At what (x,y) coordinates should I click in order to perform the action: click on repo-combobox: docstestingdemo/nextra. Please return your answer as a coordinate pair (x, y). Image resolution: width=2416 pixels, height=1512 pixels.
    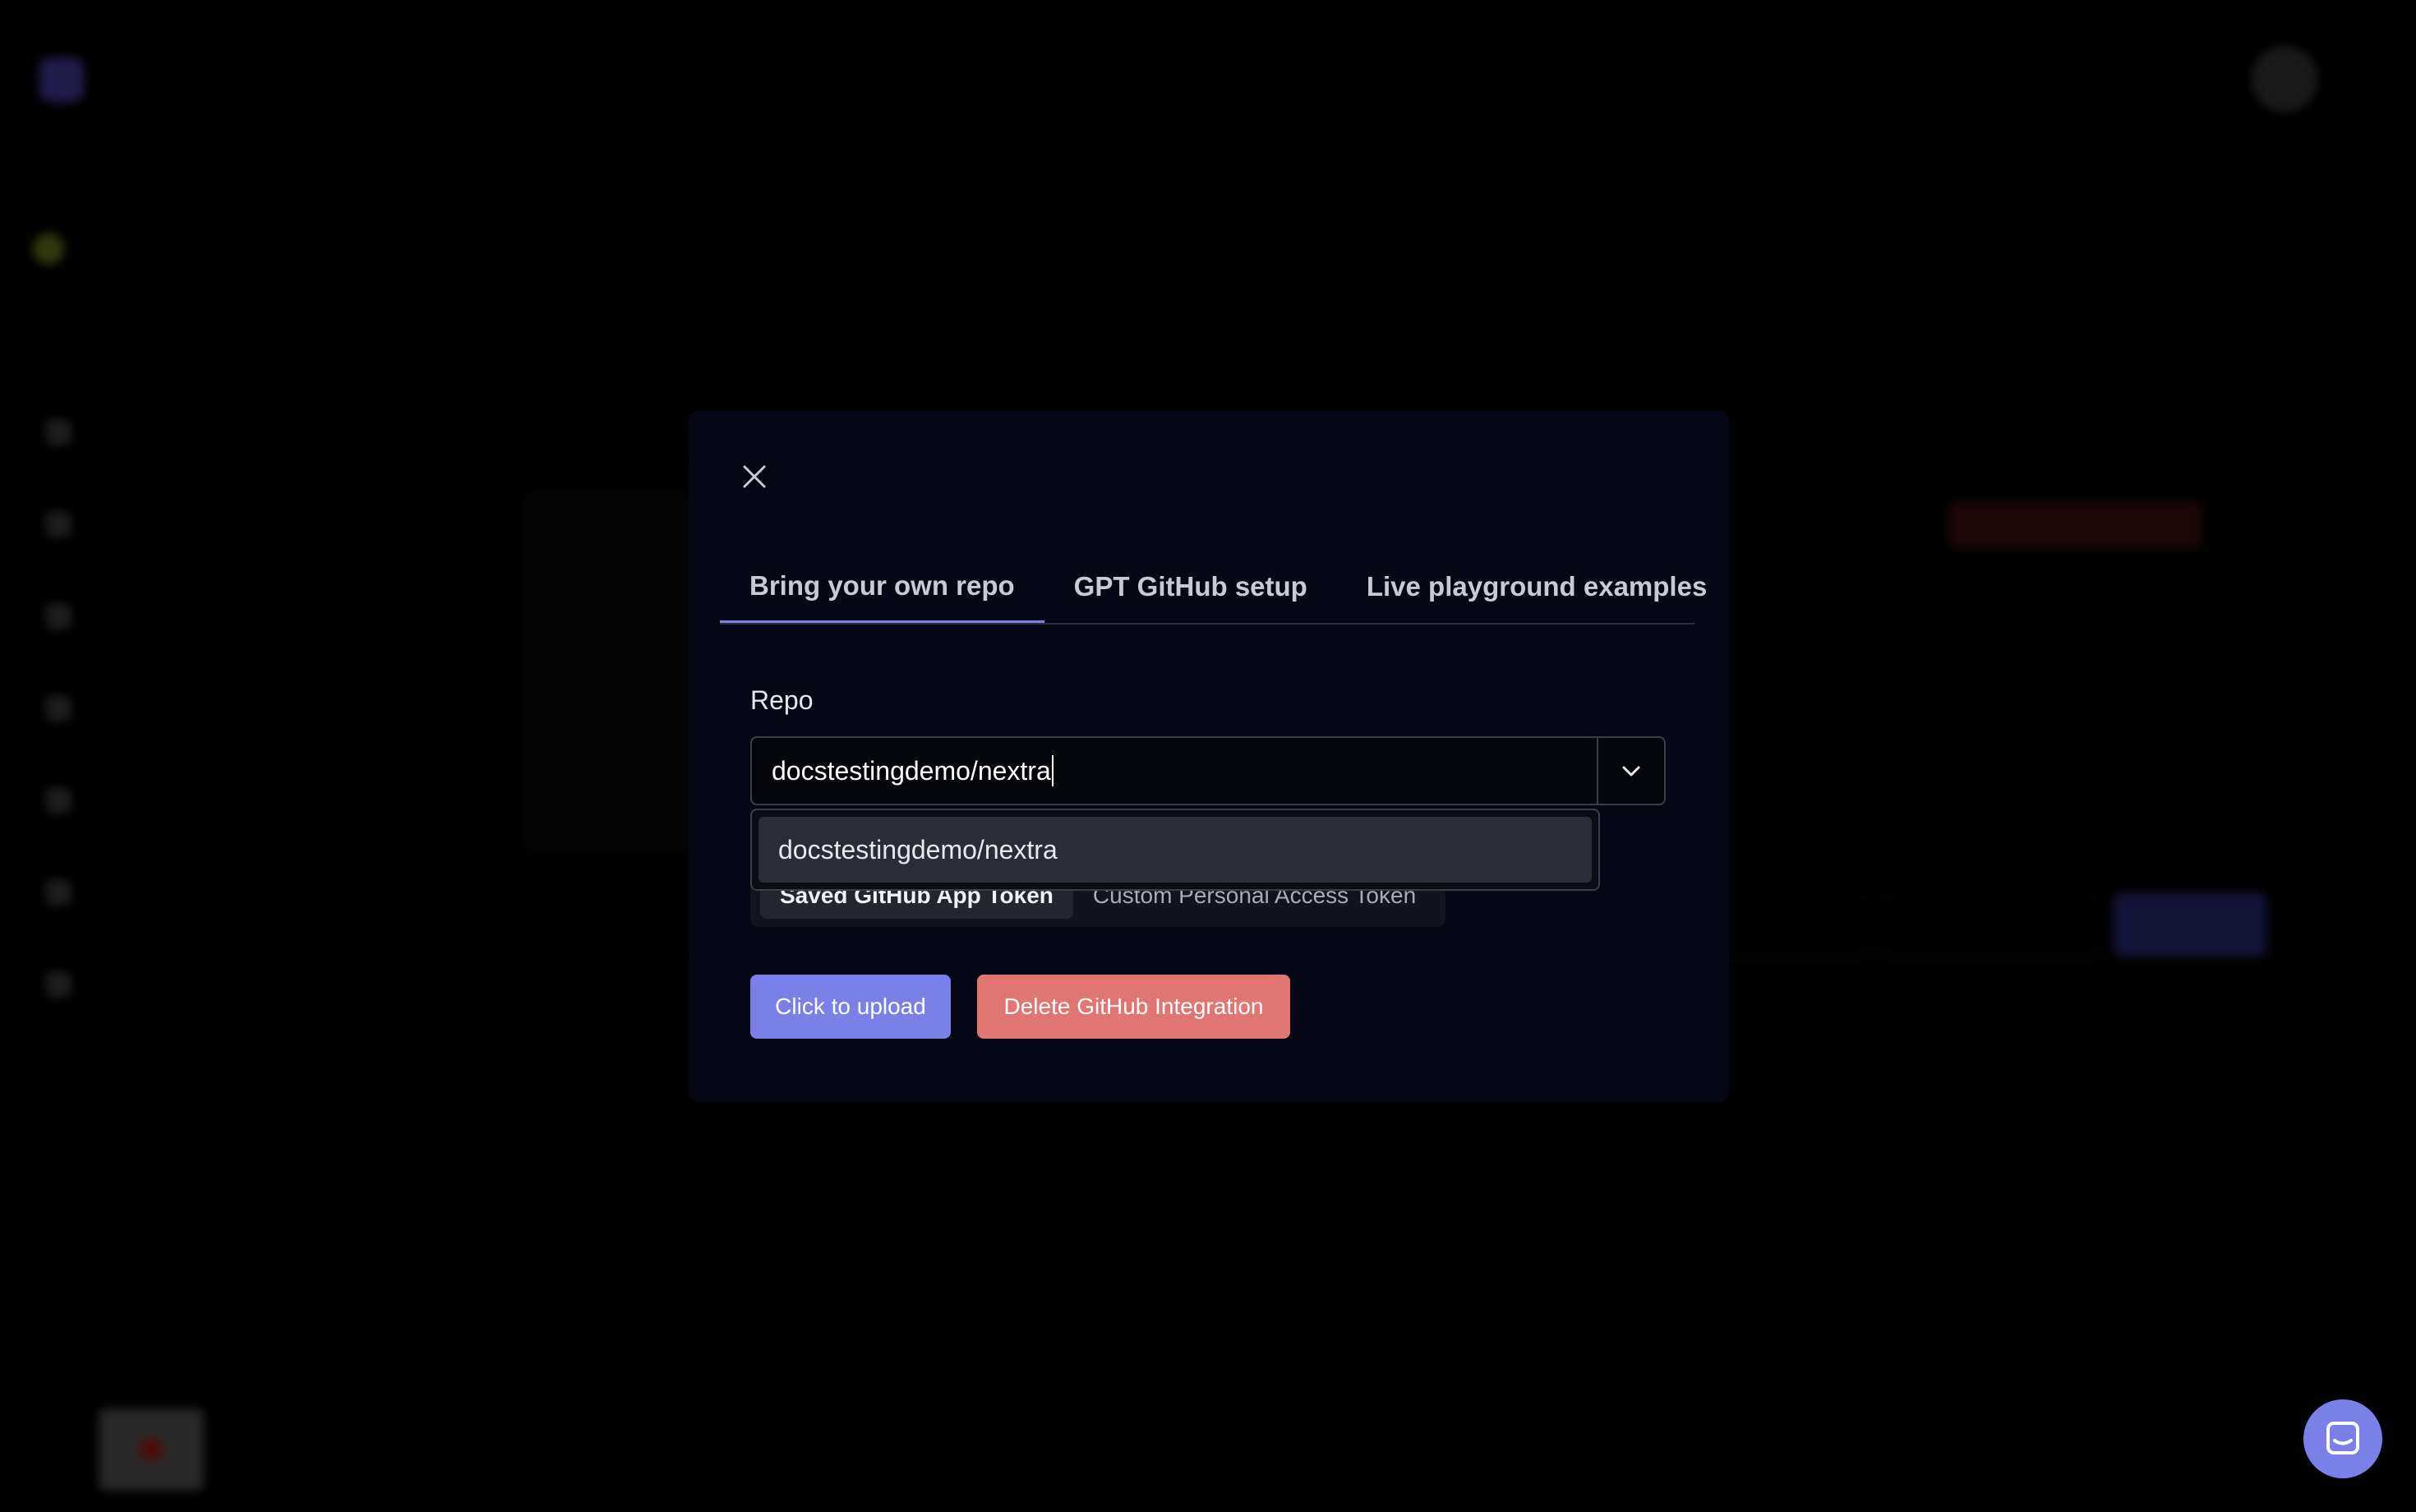
    Looking at the image, I should click on (1208, 771).